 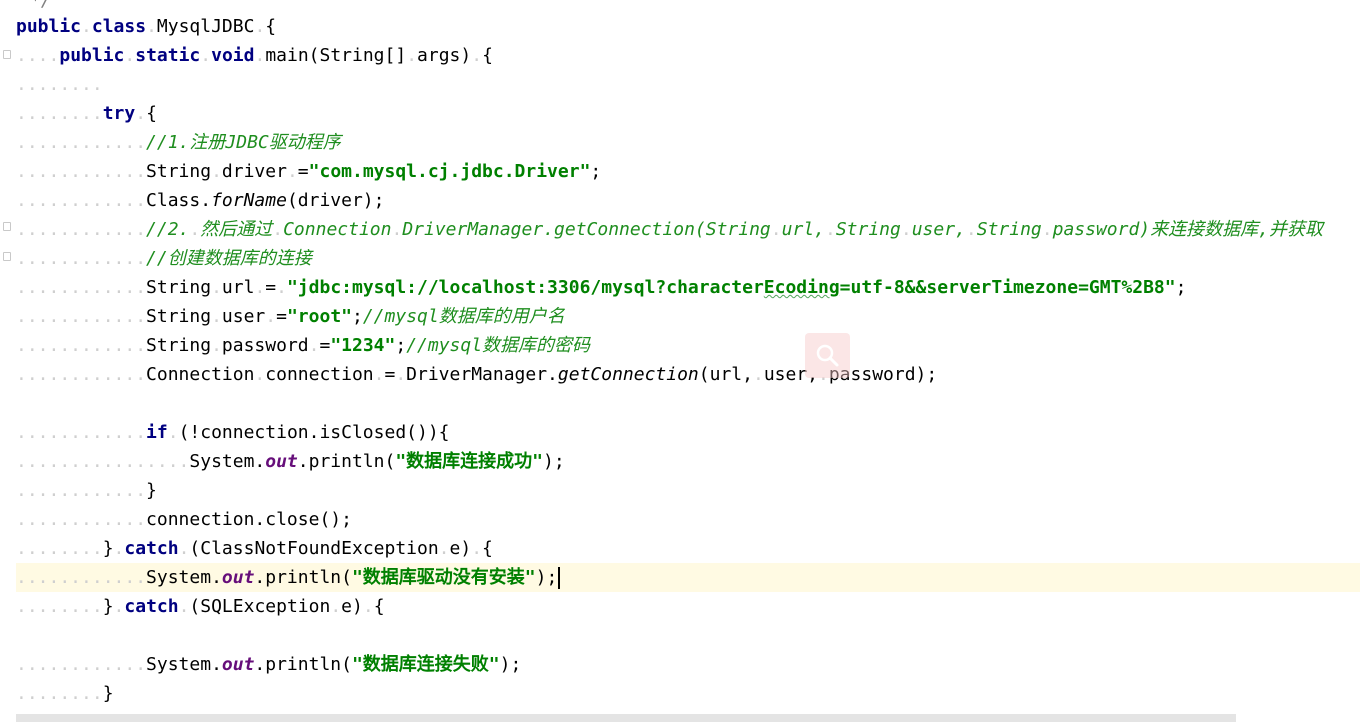 I want to click on code-token: "root", so click(x=319, y=316).